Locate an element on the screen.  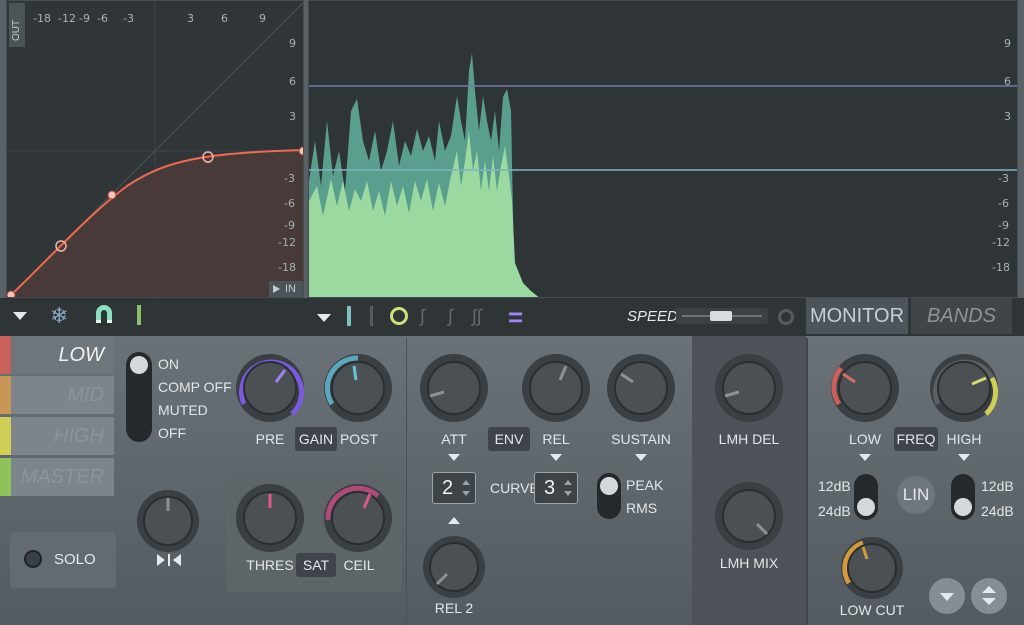
band-mid: MID is located at coordinates (57, 395).